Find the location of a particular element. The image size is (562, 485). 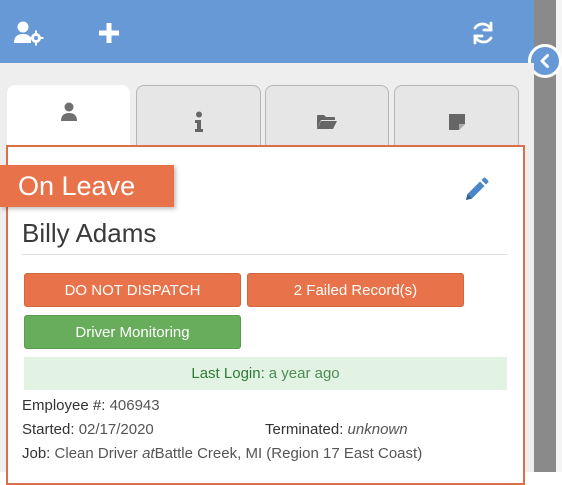

top-toolbar is located at coordinates (267, 31).